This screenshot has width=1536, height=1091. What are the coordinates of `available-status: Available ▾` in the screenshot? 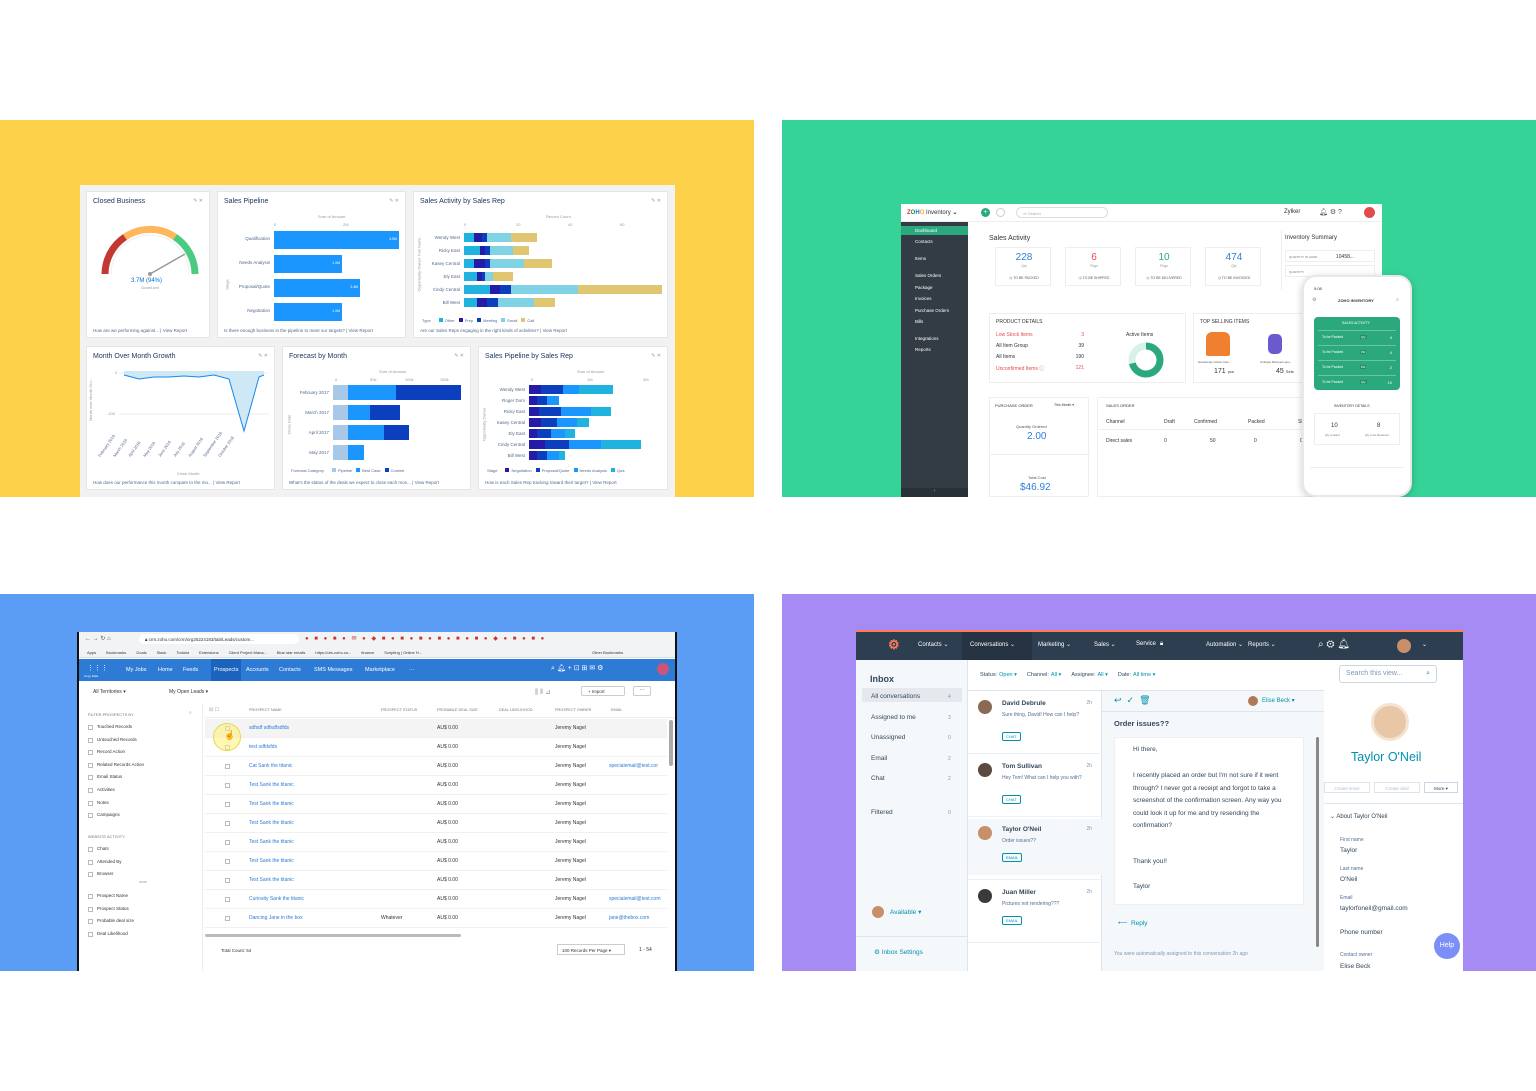 It's located at (905, 912).